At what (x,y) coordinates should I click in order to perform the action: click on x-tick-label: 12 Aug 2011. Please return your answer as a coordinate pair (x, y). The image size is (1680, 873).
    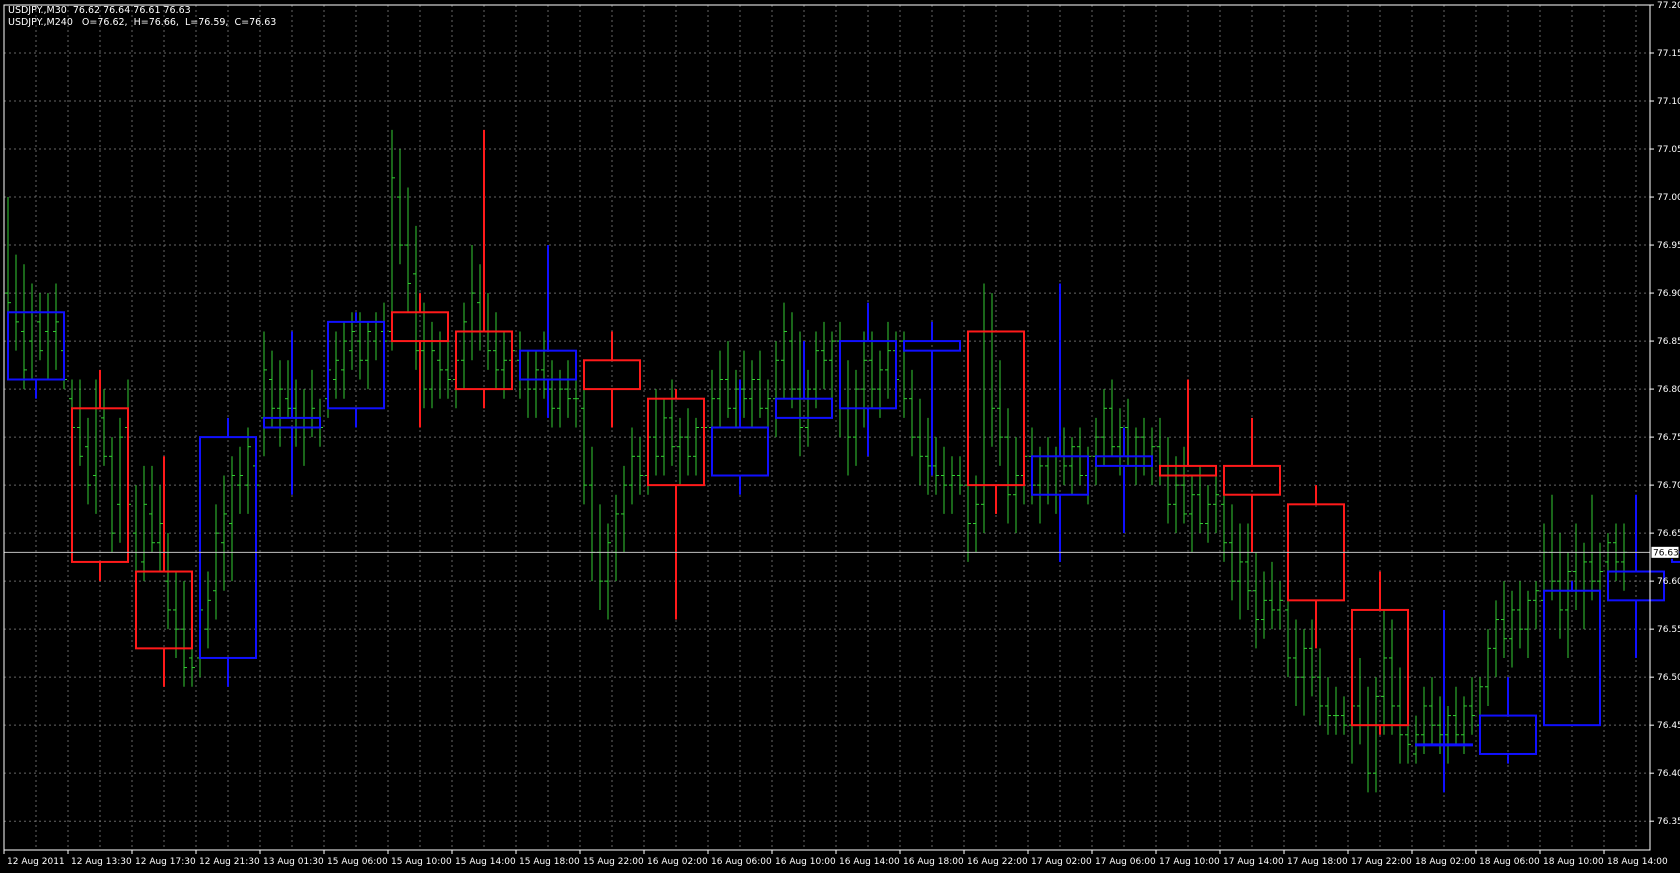
    Looking at the image, I should click on (36, 862).